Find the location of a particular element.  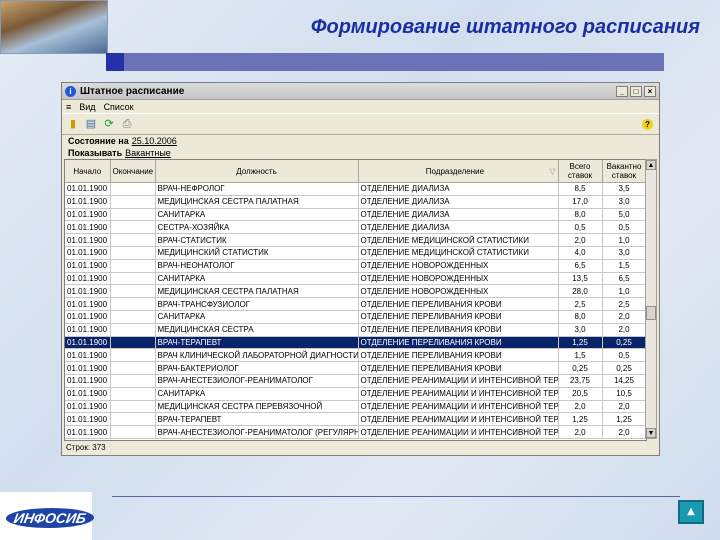

cell-vacant: 2,5 is located at coordinates (624, 304).